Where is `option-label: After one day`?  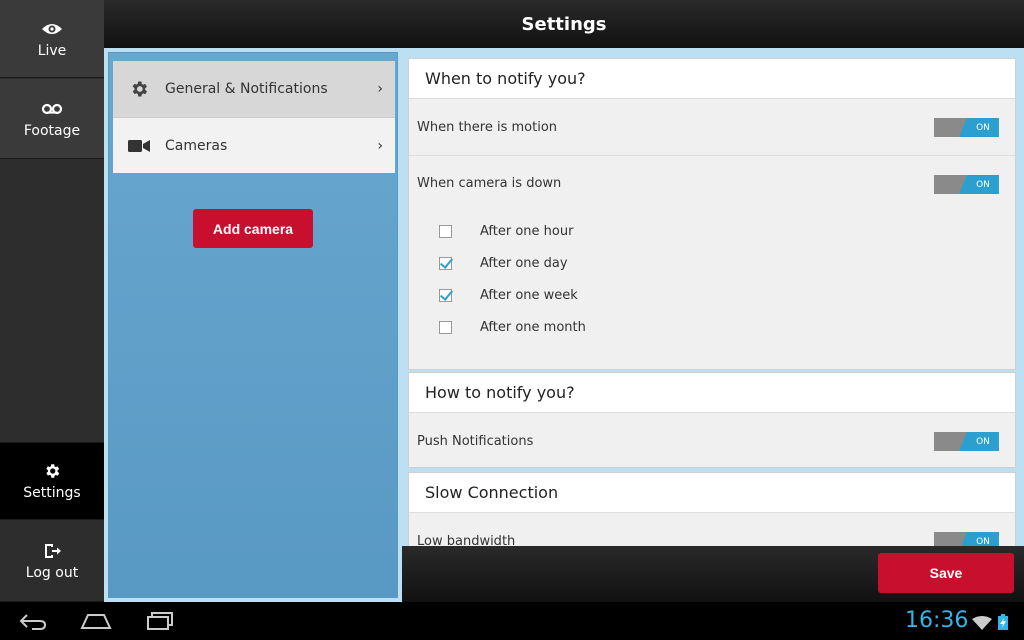 option-label: After one day is located at coordinates (524, 263).